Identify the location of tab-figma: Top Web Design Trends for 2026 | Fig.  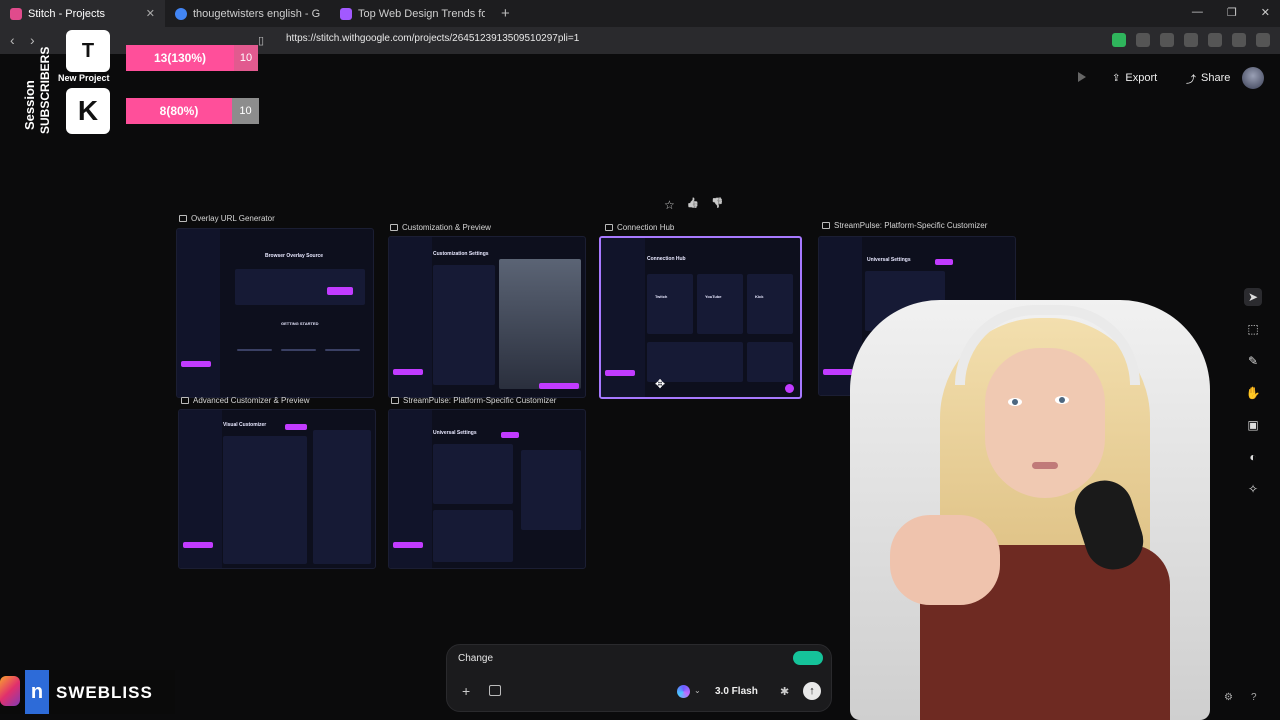
(412, 13).